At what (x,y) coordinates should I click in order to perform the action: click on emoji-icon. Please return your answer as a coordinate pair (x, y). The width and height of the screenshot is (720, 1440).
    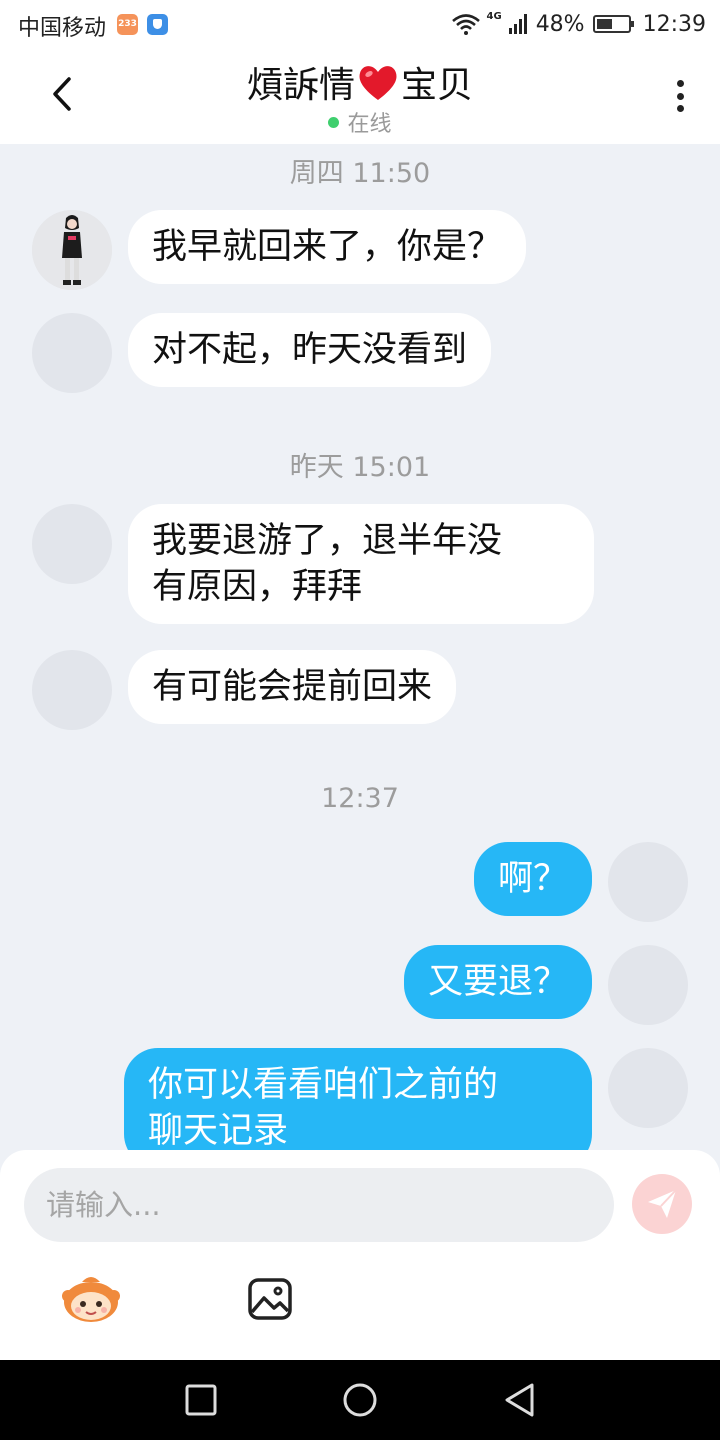
    Looking at the image, I should click on (91, 1299).